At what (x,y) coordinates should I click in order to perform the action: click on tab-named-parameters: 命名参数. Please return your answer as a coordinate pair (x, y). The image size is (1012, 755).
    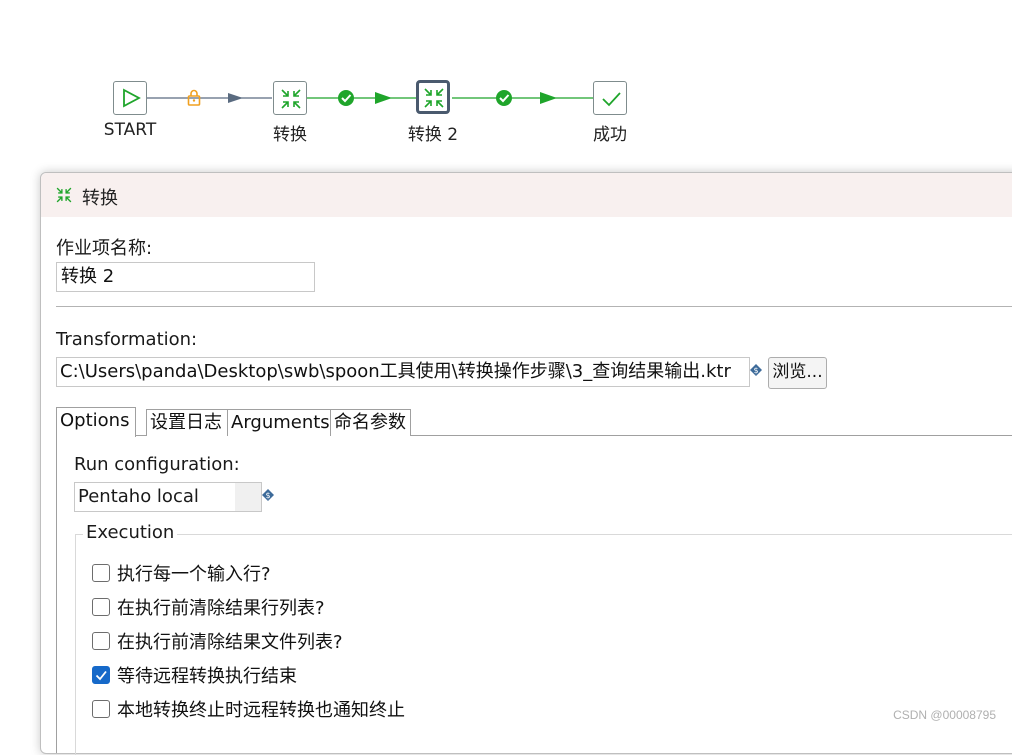
    Looking at the image, I should click on (370, 422).